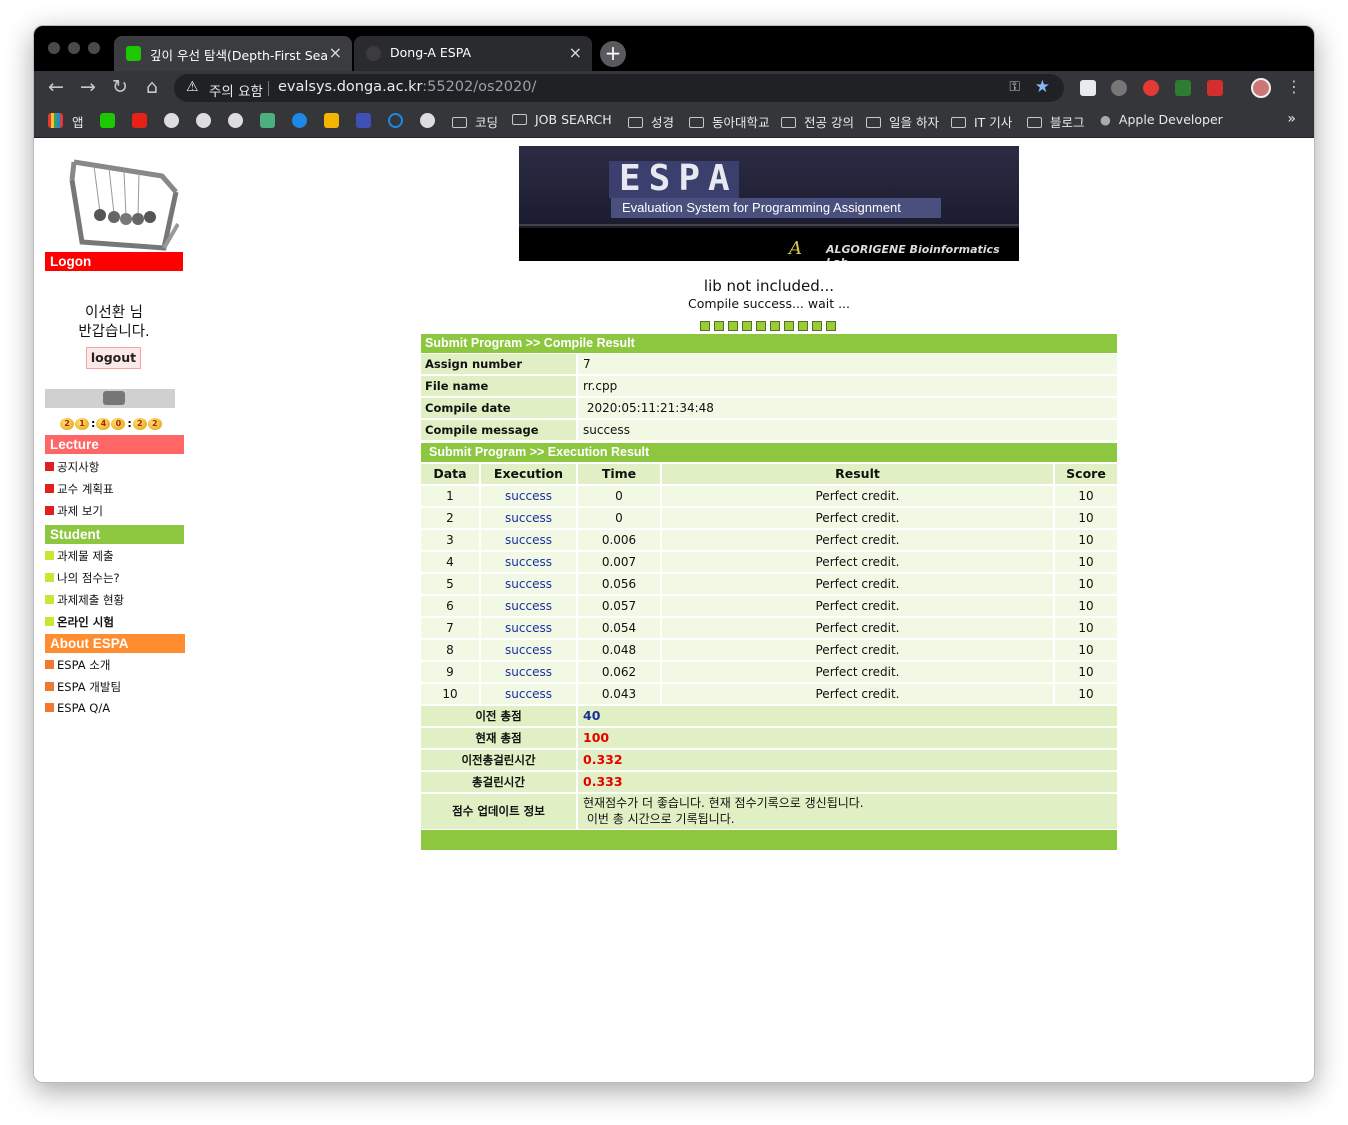 The height and width of the screenshot is (1125, 1348). Describe the element at coordinates (120, 87) in the screenshot. I see `reload-icon: ↻` at that location.